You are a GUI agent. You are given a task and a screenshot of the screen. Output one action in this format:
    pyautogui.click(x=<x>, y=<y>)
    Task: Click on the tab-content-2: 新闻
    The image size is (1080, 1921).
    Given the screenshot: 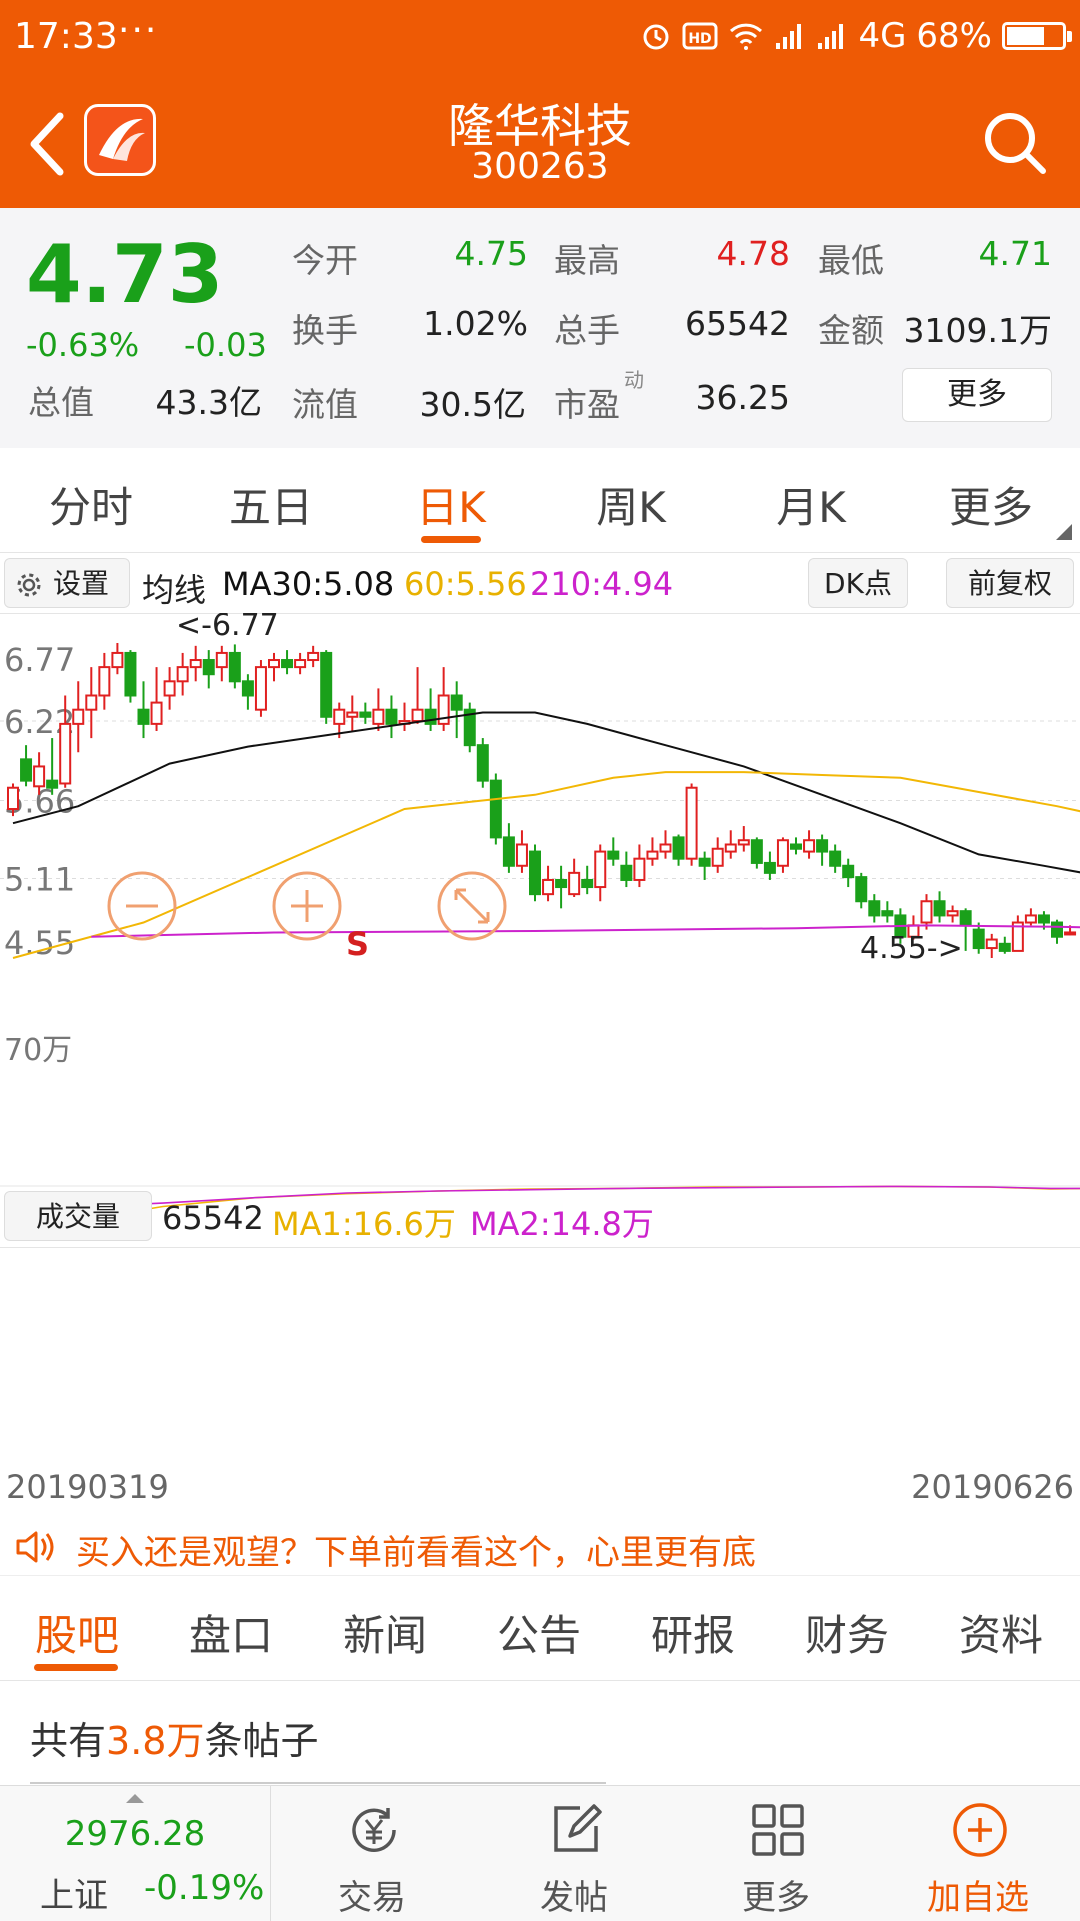 What is the action you would take?
    pyautogui.click(x=385, y=1632)
    